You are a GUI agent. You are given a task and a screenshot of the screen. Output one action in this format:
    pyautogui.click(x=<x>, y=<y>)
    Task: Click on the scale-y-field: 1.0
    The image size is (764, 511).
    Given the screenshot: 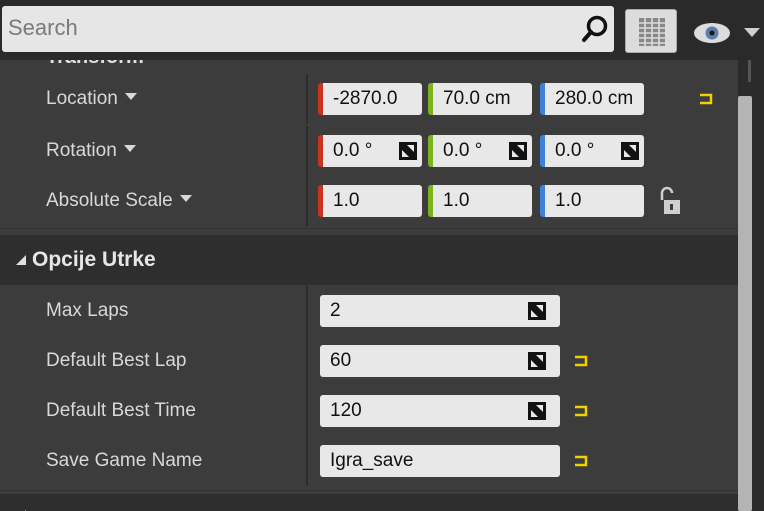 What is the action you would take?
    pyautogui.click(x=480, y=201)
    